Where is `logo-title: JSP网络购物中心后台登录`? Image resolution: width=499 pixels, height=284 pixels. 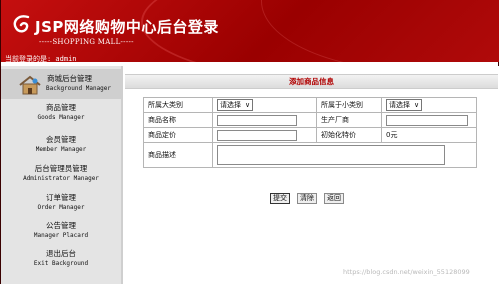
logo-title: JSP网络购物中心后台登录 is located at coordinates (127, 27).